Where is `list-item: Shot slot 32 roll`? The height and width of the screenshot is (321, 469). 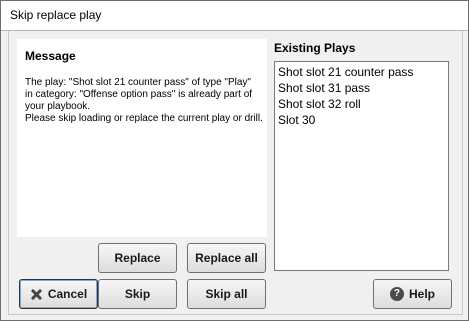
list-item: Shot slot 32 roll is located at coordinates (361, 104).